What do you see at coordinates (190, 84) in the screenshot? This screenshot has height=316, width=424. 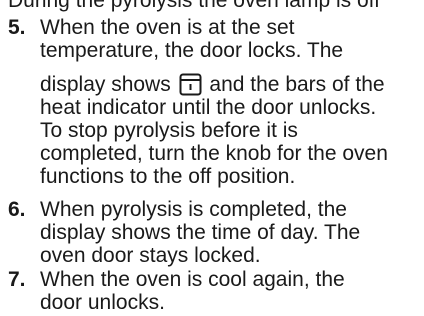 I see `door-lock-icon` at bounding box center [190, 84].